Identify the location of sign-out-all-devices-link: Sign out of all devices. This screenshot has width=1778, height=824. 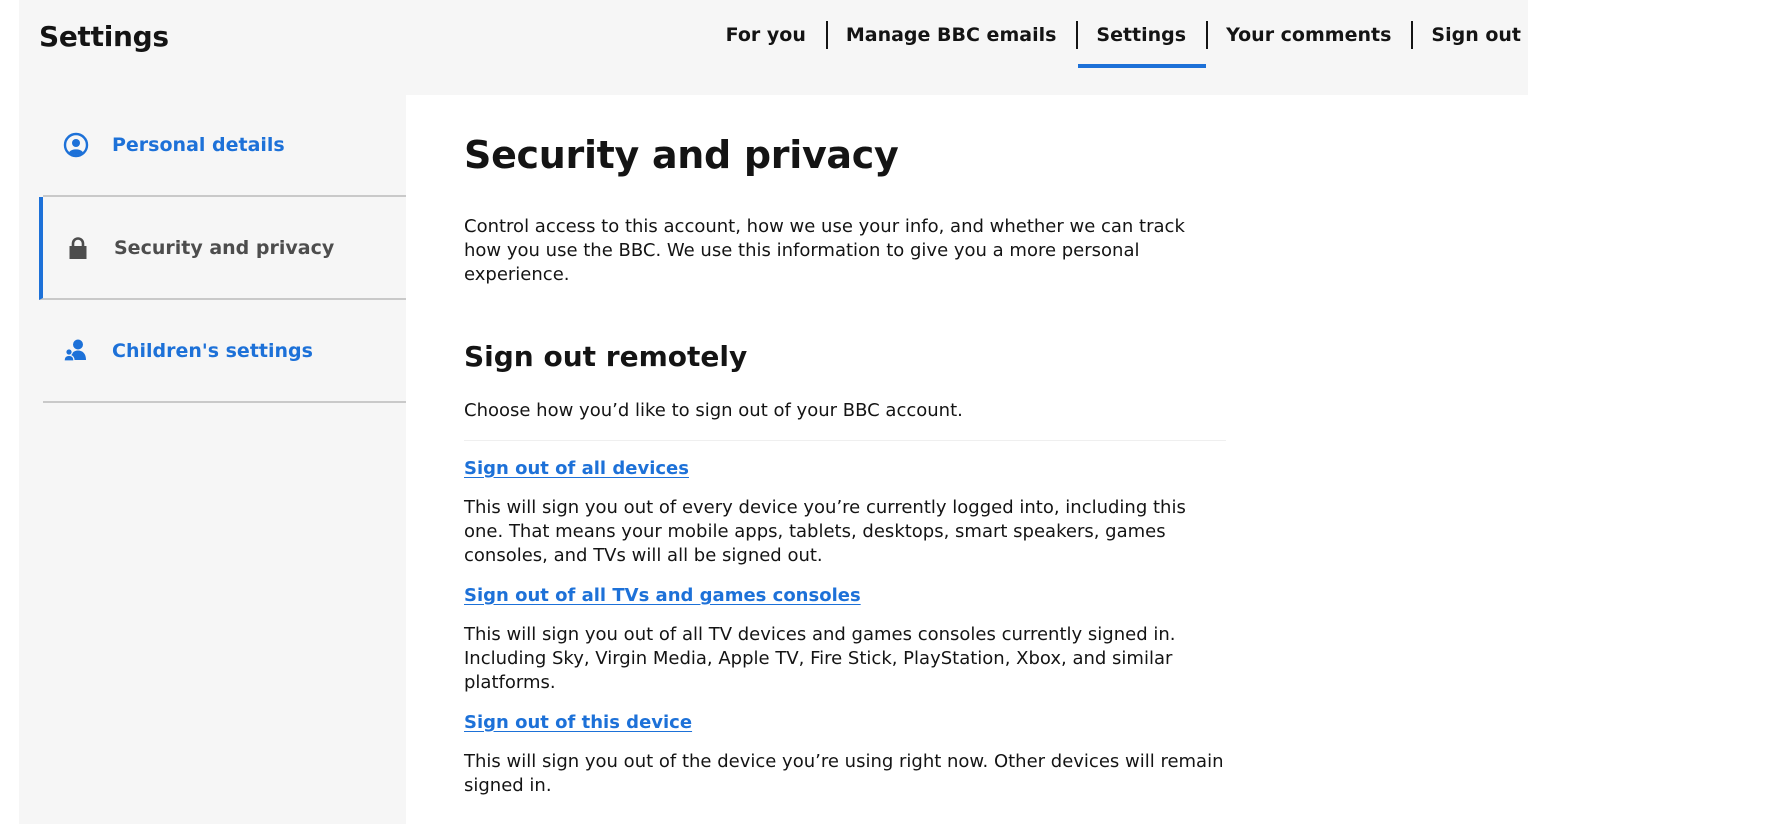
(576, 469).